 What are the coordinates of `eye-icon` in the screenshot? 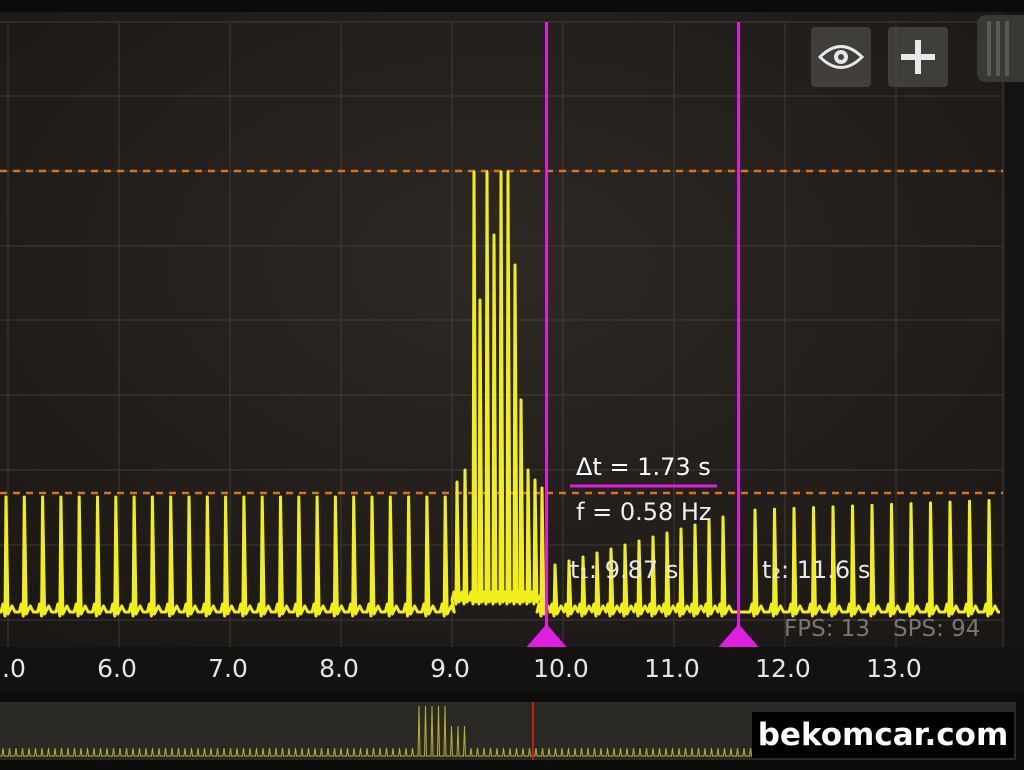 It's located at (841, 57).